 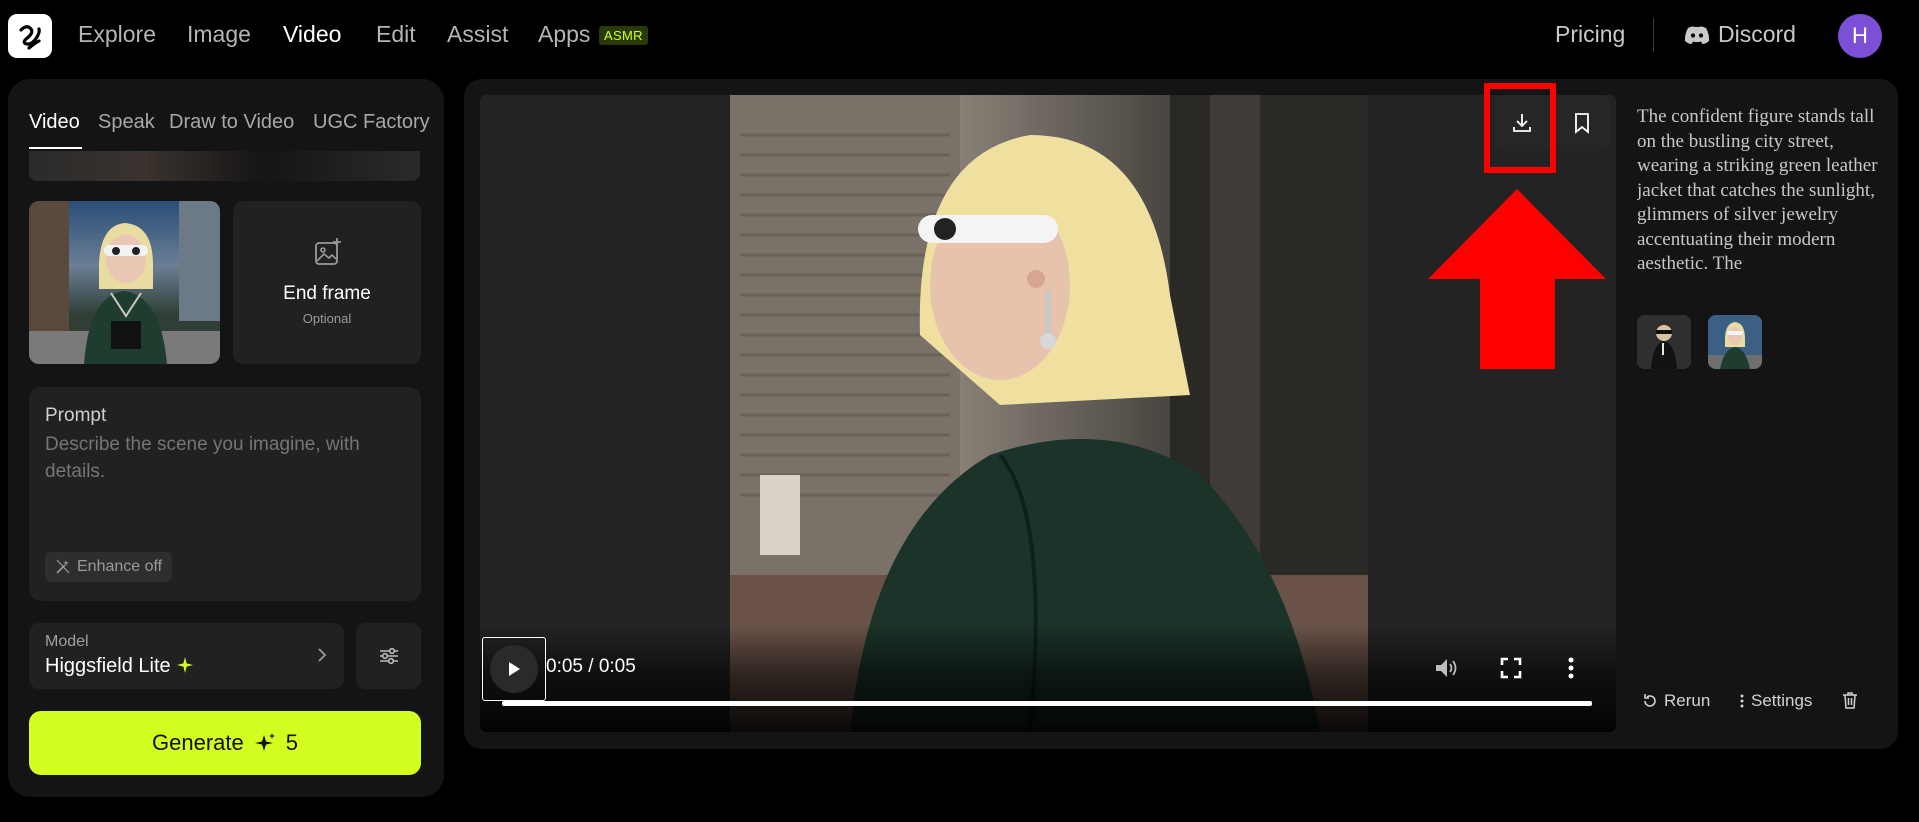 What do you see at coordinates (219, 34) in the screenshot?
I see `nav-image: Image` at bounding box center [219, 34].